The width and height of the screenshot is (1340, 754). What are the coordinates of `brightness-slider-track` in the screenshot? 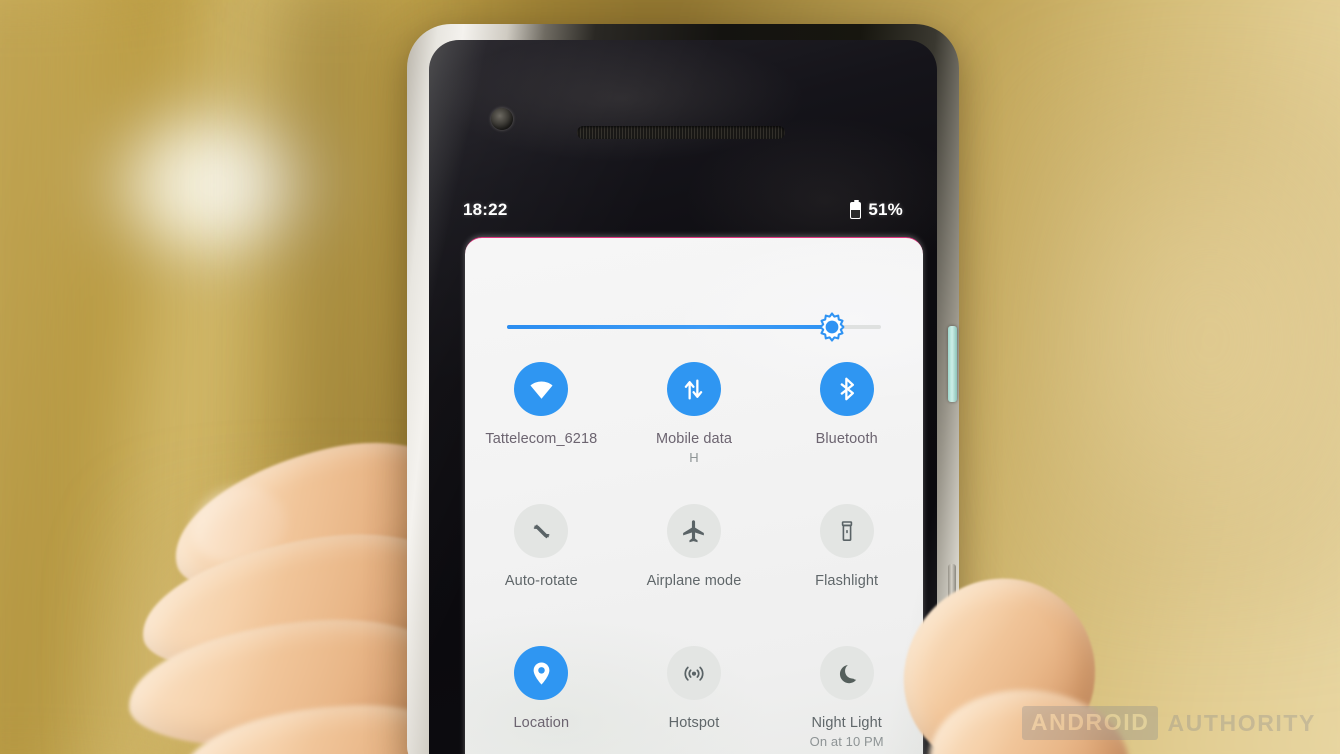 It's located at (694, 327).